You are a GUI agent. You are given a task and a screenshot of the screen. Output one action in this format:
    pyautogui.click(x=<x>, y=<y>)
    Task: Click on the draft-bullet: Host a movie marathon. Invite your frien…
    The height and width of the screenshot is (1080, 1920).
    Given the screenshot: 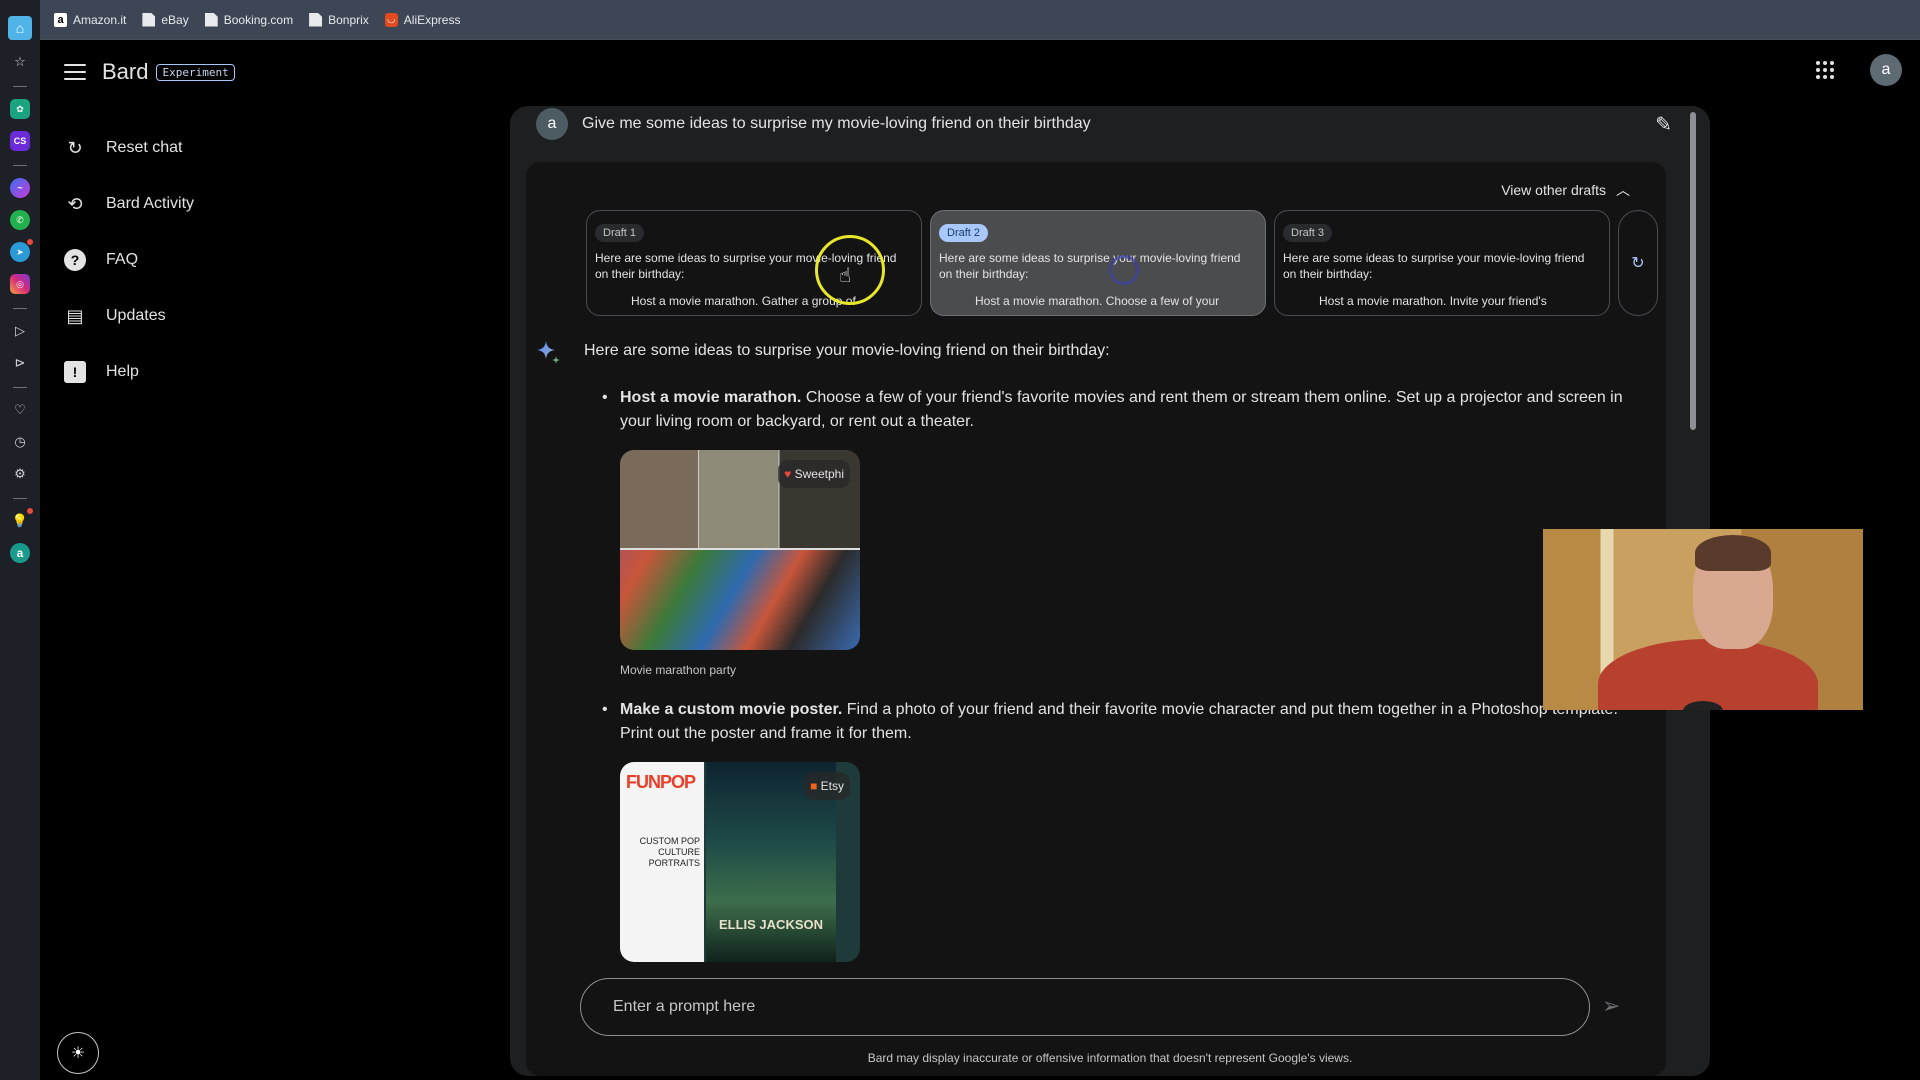 What is the action you would take?
    pyautogui.click(x=1433, y=301)
    